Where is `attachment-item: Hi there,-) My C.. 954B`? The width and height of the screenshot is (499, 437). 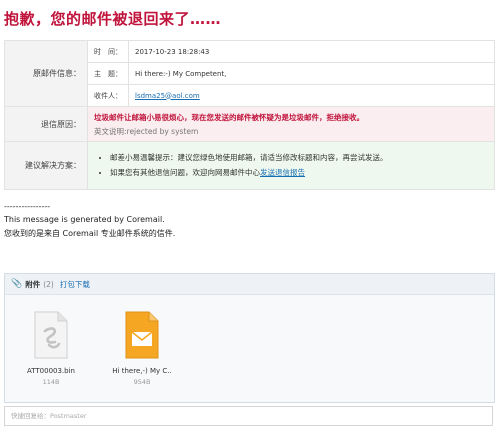
attachment-item: Hi there,-) My C.. 954B is located at coordinates (142, 348).